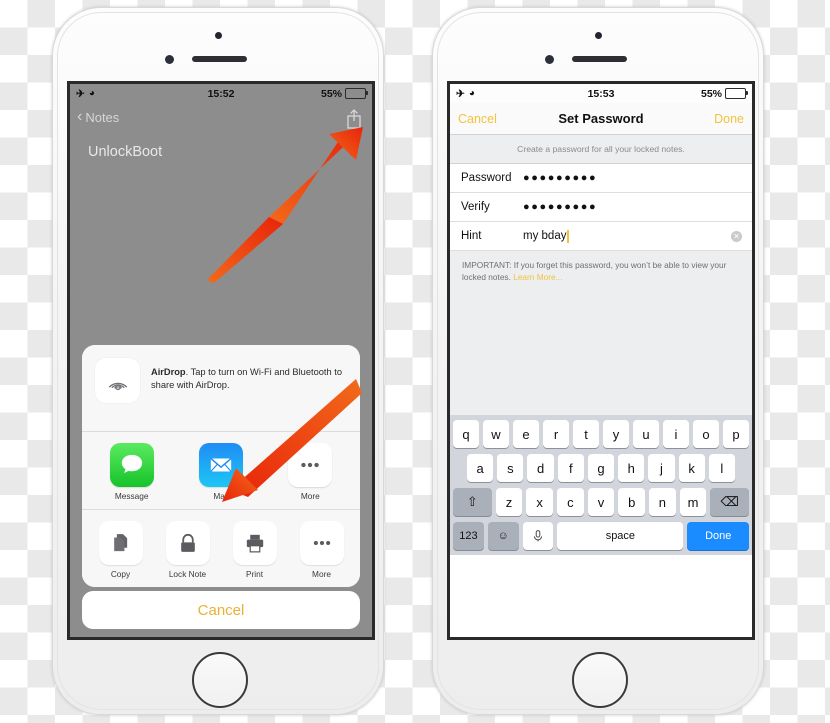  I want to click on airdrop-icon, so click(117, 380).